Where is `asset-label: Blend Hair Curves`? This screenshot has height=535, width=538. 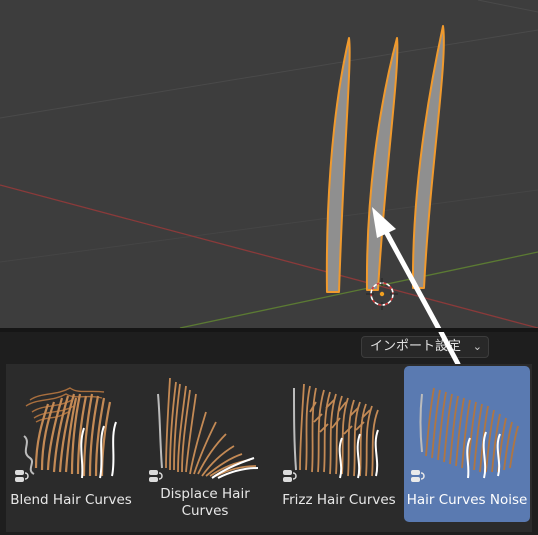 asset-label: Blend Hair Curves is located at coordinates (71, 500).